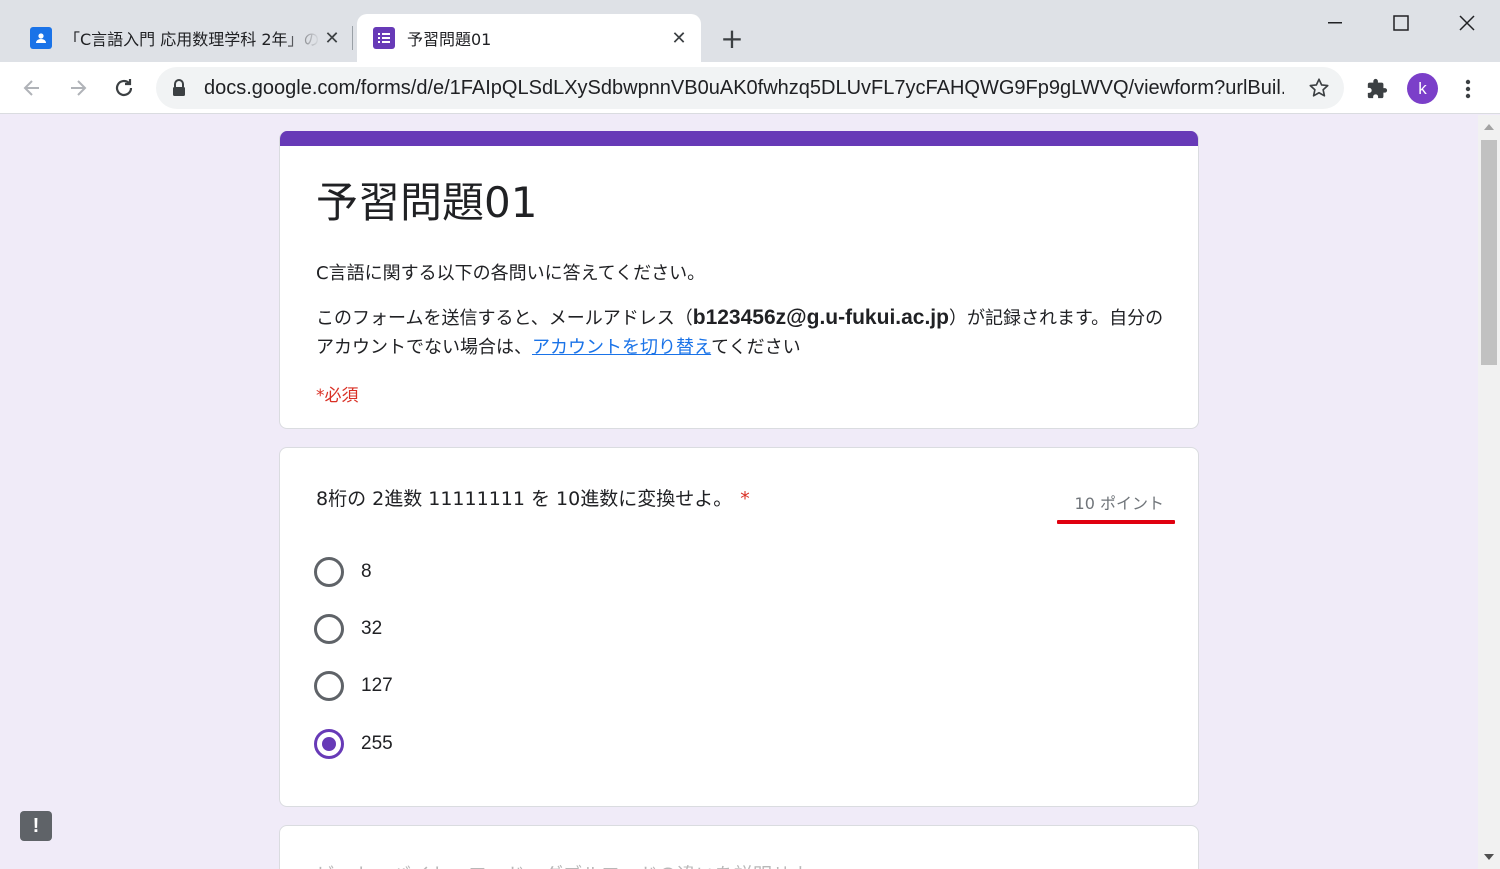 This screenshot has width=1500, height=869. Describe the element at coordinates (353, 686) in the screenshot. I see `choice-option: 127` at that location.